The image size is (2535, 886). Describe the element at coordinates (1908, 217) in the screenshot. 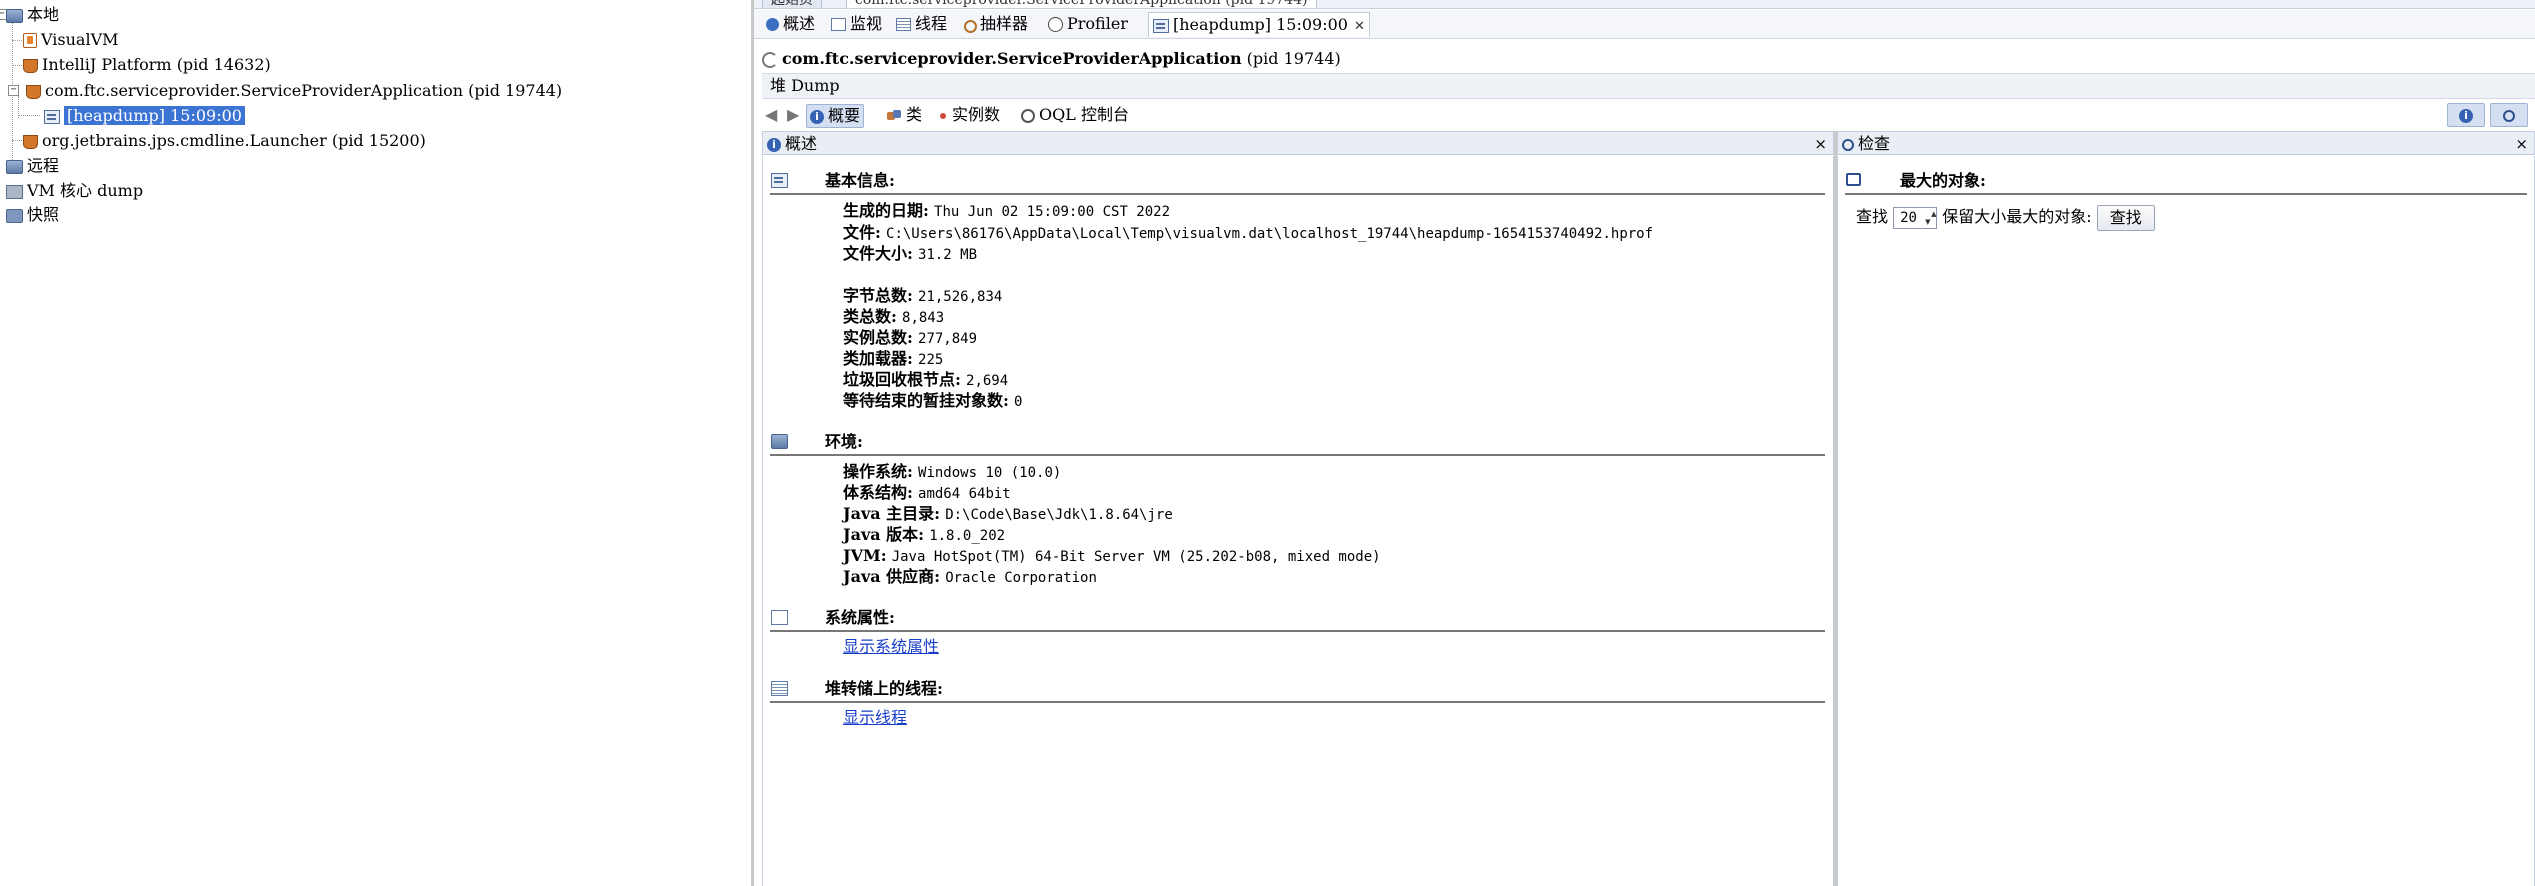

I see `spinner-value: 20` at that location.